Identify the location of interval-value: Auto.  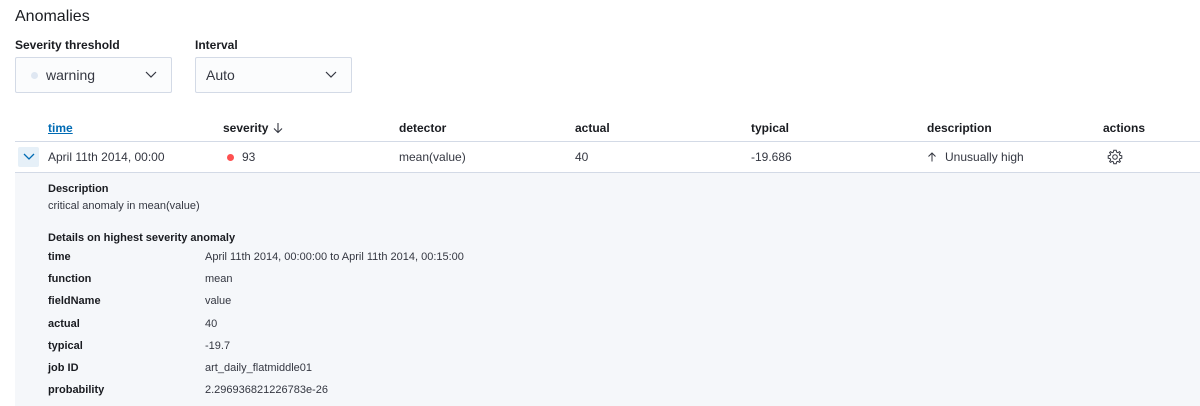
(220, 75).